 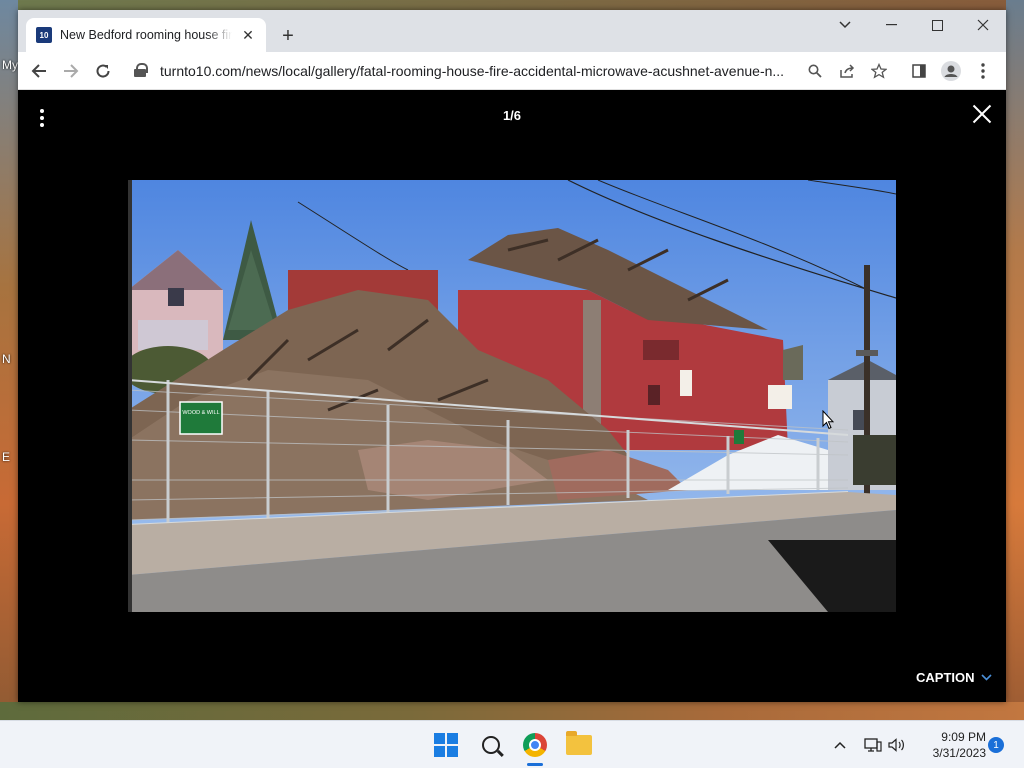 What do you see at coordinates (996, 745) in the screenshot?
I see `notification-badge: 1` at bounding box center [996, 745].